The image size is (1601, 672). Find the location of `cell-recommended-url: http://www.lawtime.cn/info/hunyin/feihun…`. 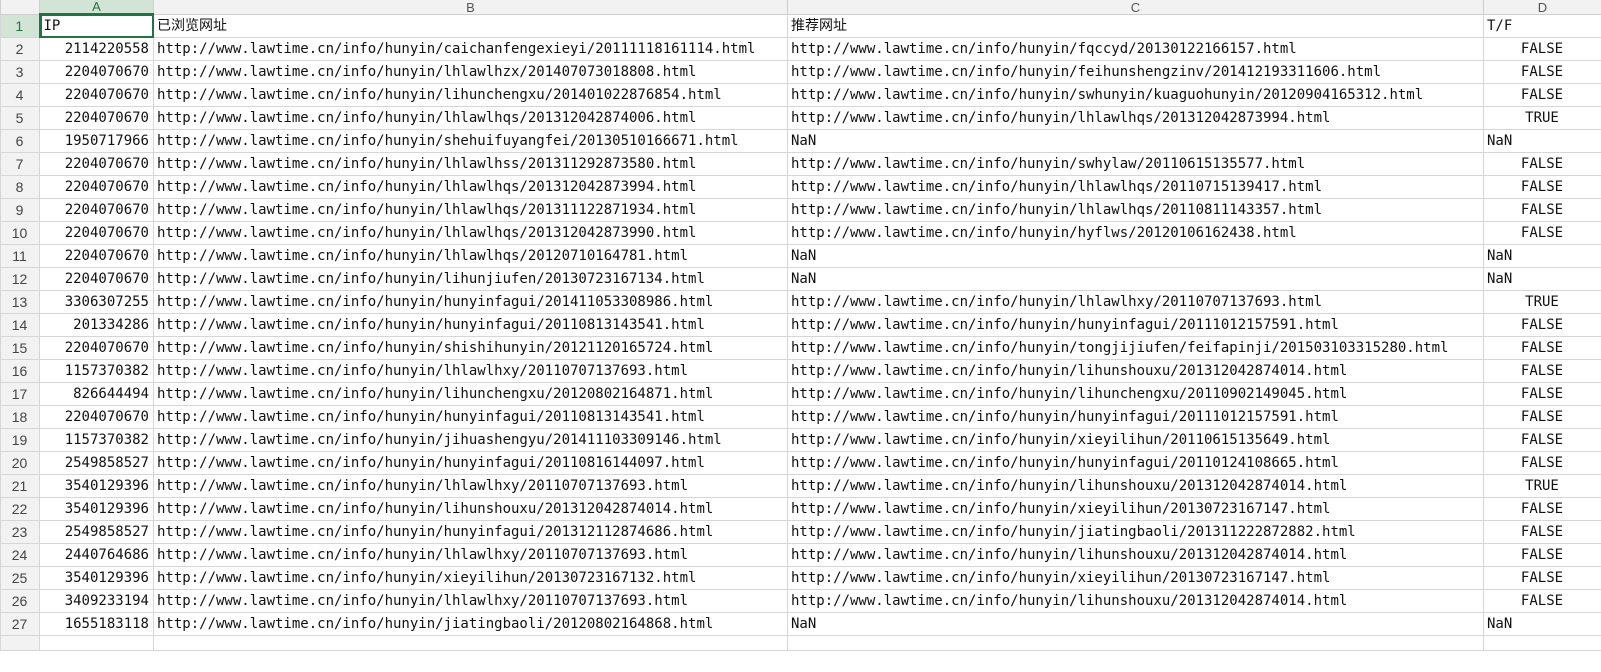

cell-recommended-url: http://www.lawtime.cn/info/hunyin/feihun… is located at coordinates (1135, 72).